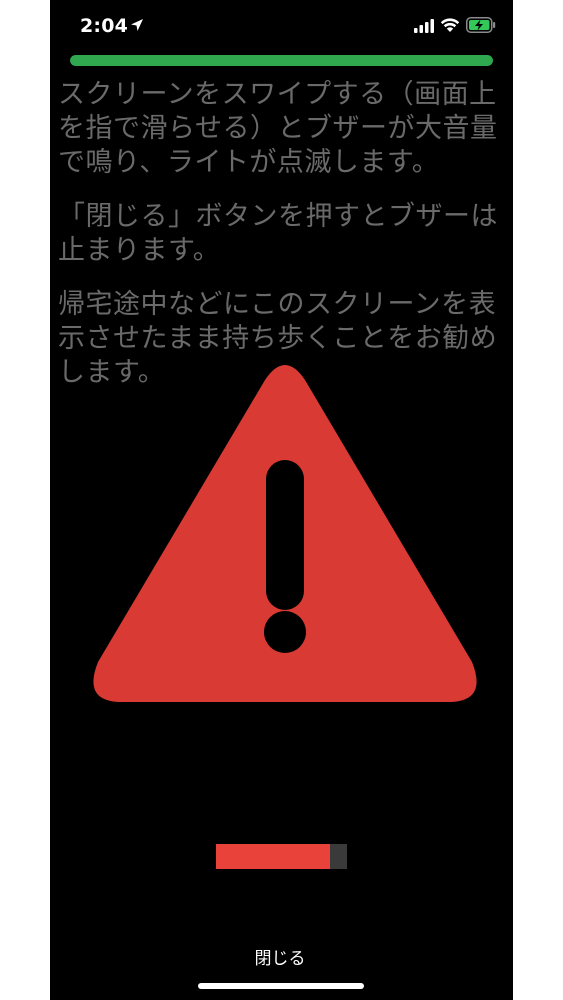 Image resolution: width=563 pixels, height=1000 pixels. What do you see at coordinates (273, 856) in the screenshot?
I see `alarm-level-fill` at bounding box center [273, 856].